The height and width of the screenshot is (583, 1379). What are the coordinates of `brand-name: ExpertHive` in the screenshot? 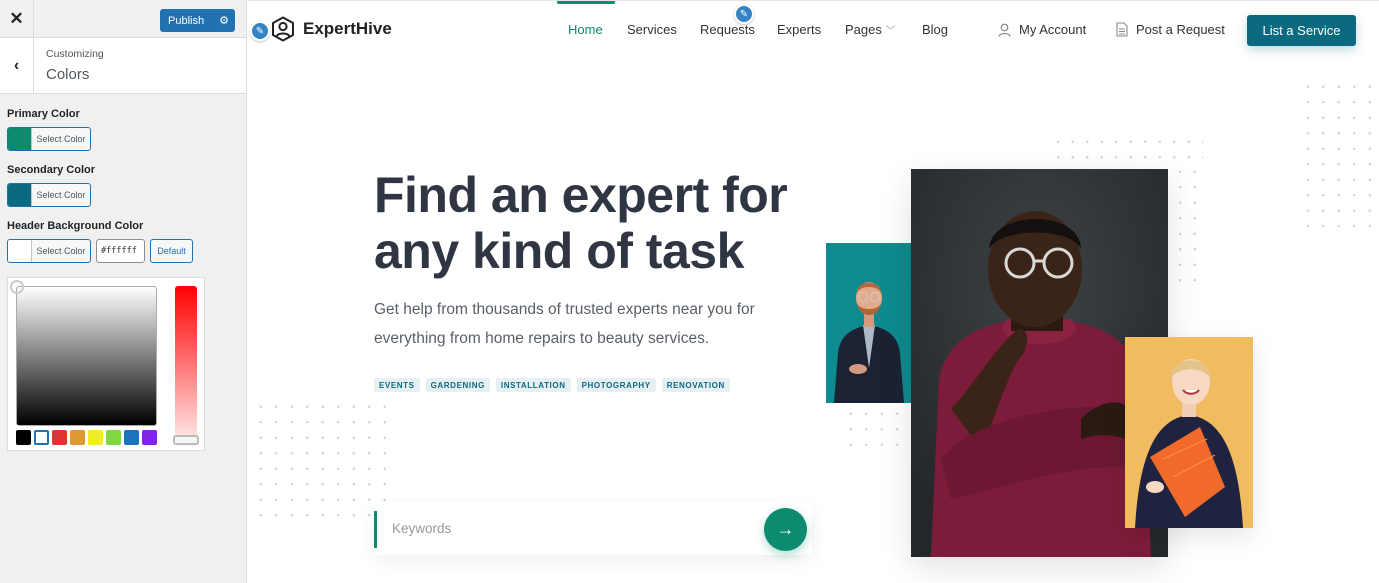 It's located at (347, 28).